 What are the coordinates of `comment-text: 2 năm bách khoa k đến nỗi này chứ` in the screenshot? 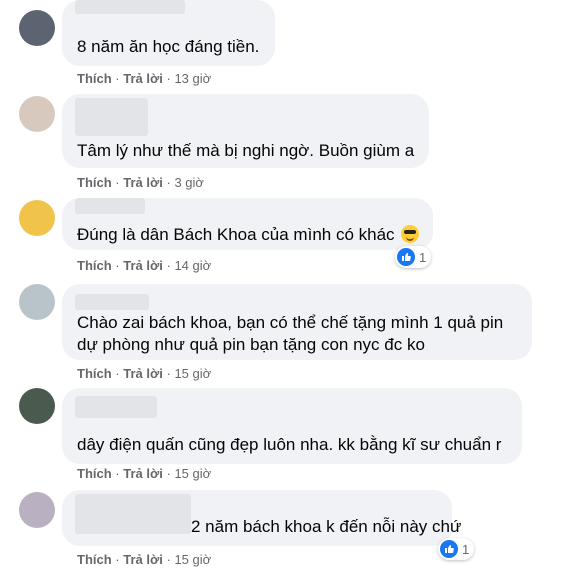 It's located at (326, 526).